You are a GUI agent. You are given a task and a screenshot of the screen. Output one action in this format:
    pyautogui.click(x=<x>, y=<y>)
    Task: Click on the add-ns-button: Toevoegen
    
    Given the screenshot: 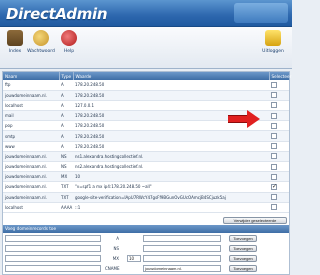 What is the action you would take?
    pyautogui.click(x=243, y=248)
    